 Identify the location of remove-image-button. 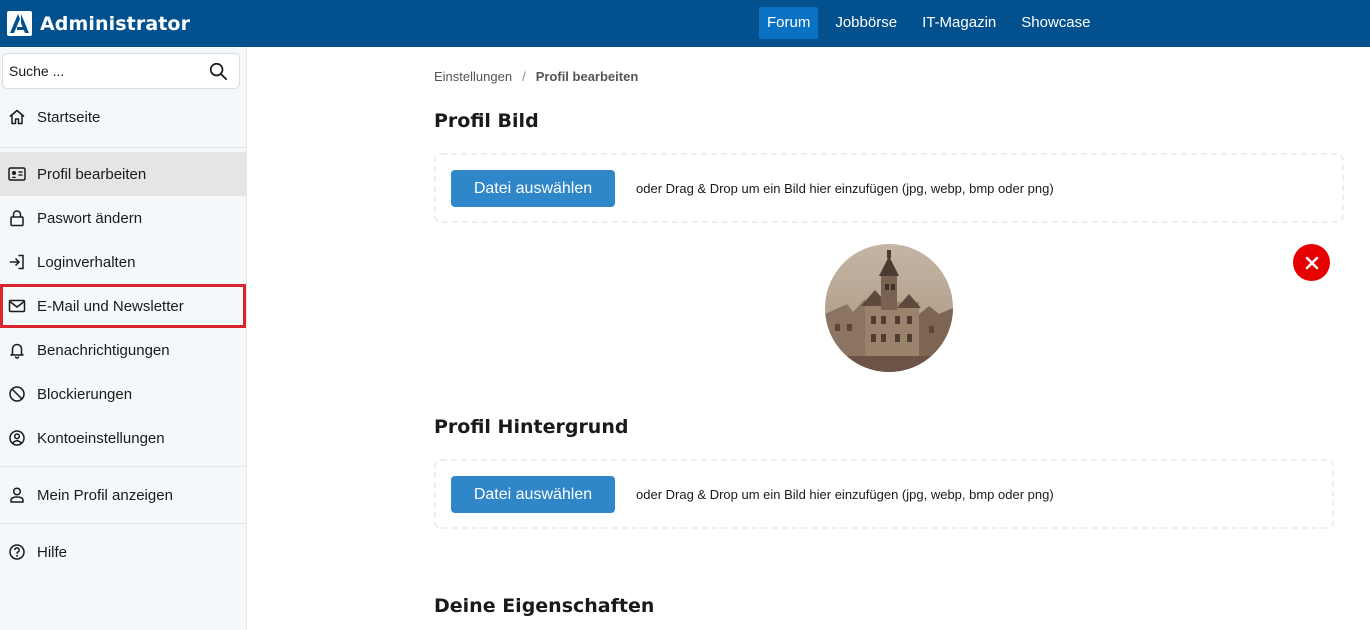
(1311, 262).